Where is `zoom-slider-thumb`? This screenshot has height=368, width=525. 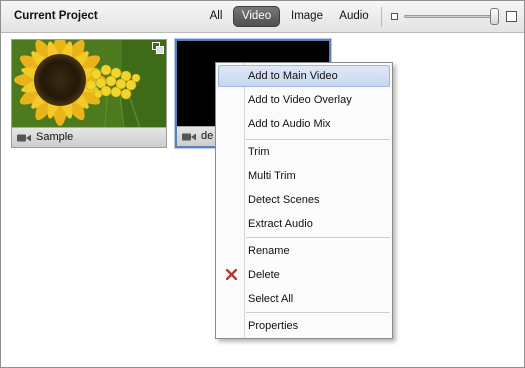
zoom-slider-thumb is located at coordinates (494, 16).